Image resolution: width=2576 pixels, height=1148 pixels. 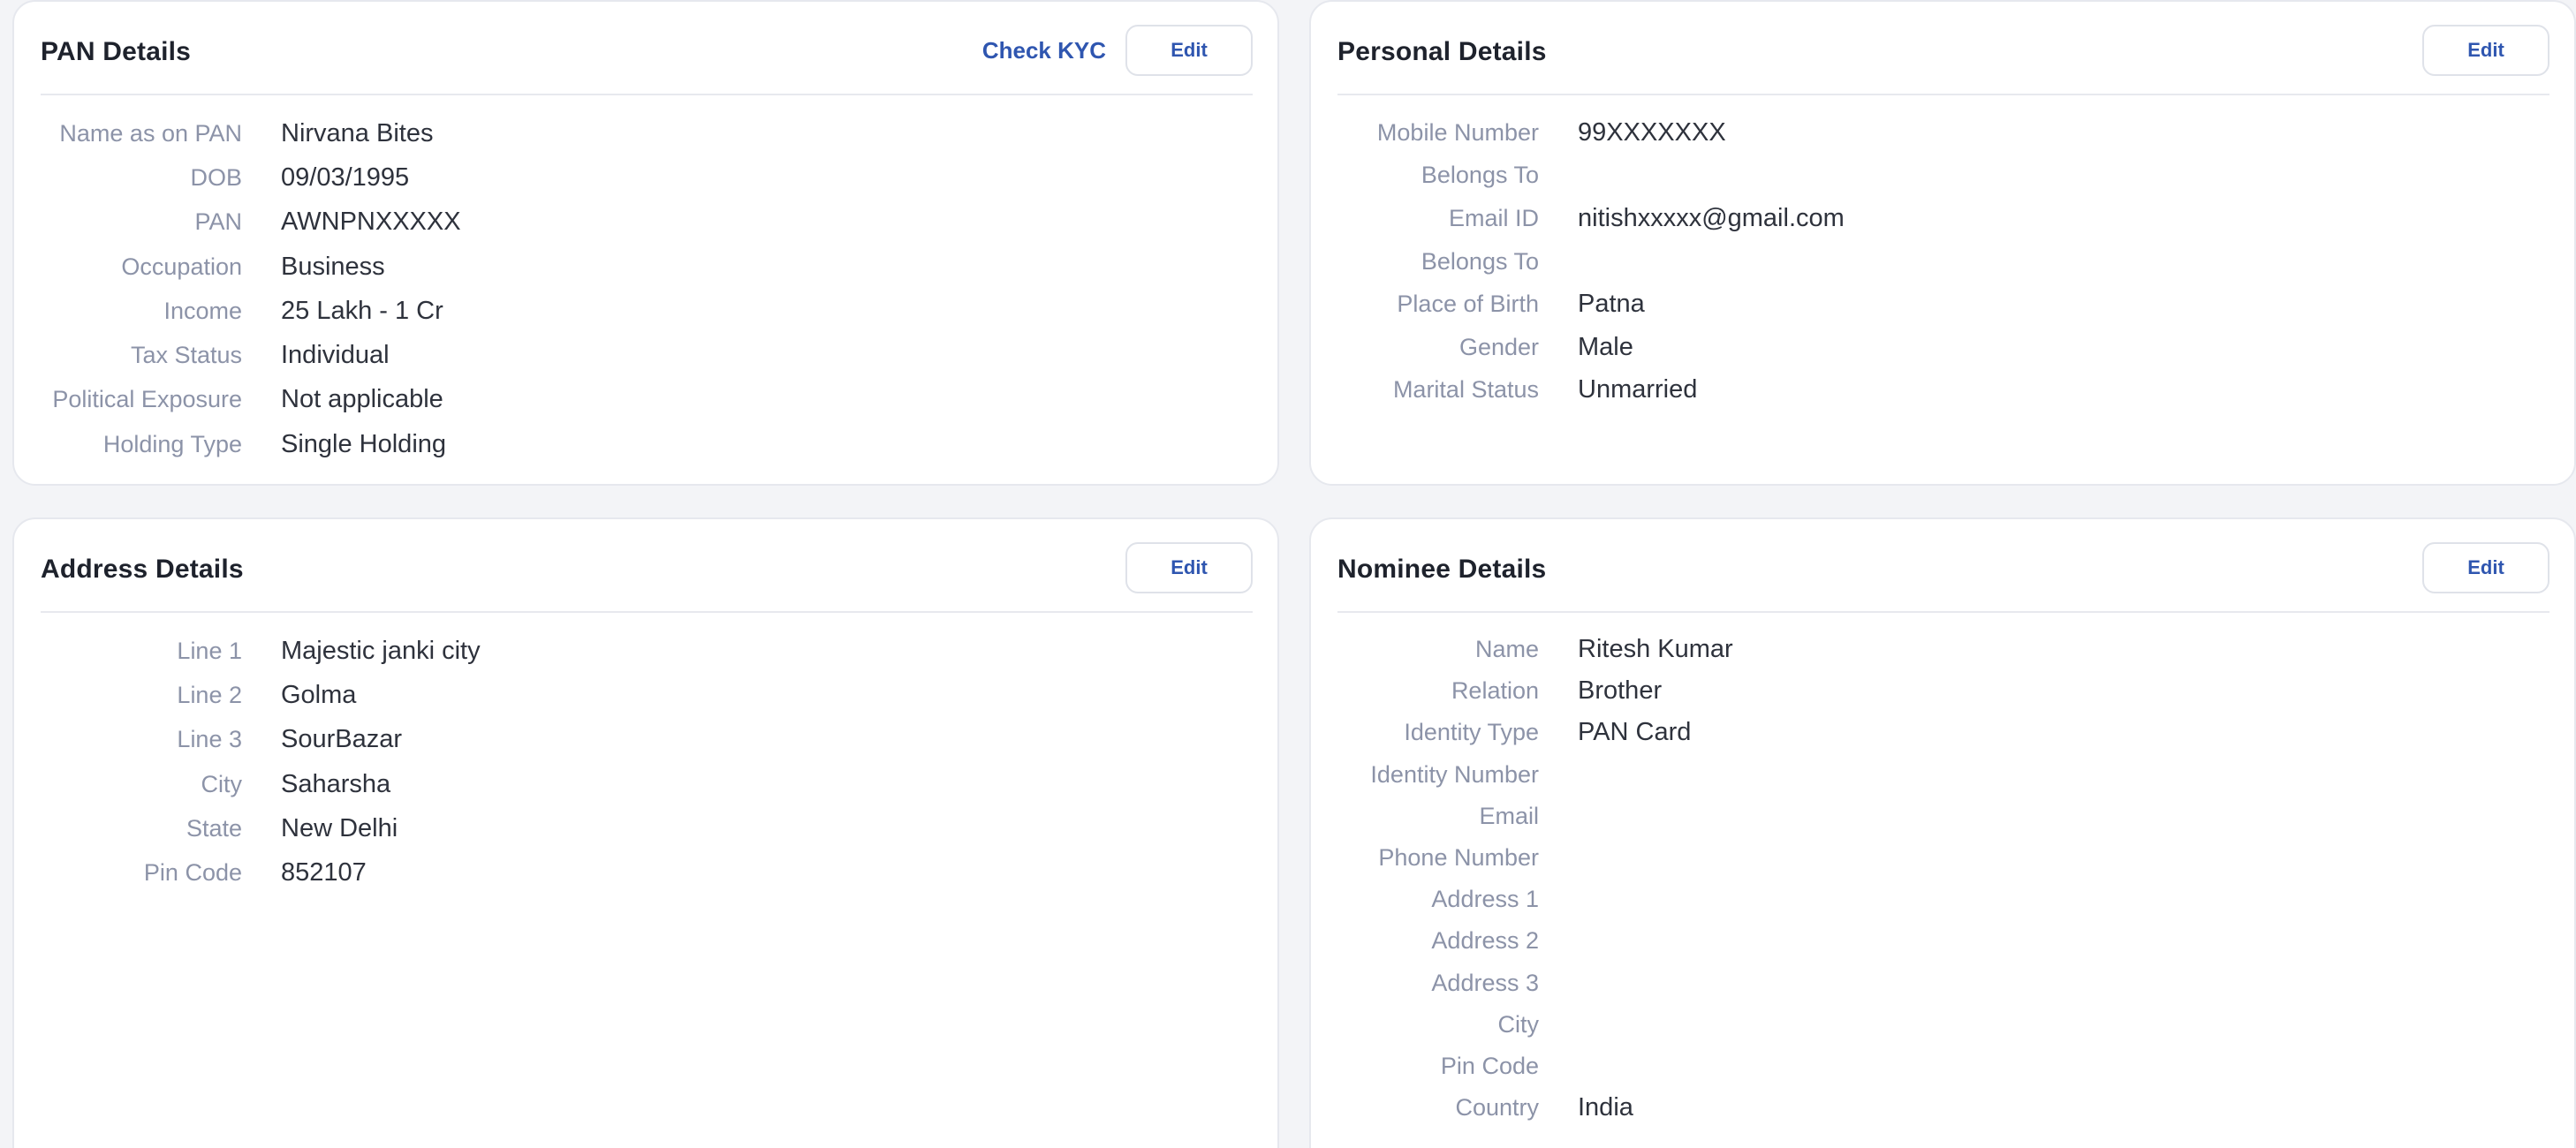 I want to click on detail-value: New Delhi, so click(x=340, y=828).